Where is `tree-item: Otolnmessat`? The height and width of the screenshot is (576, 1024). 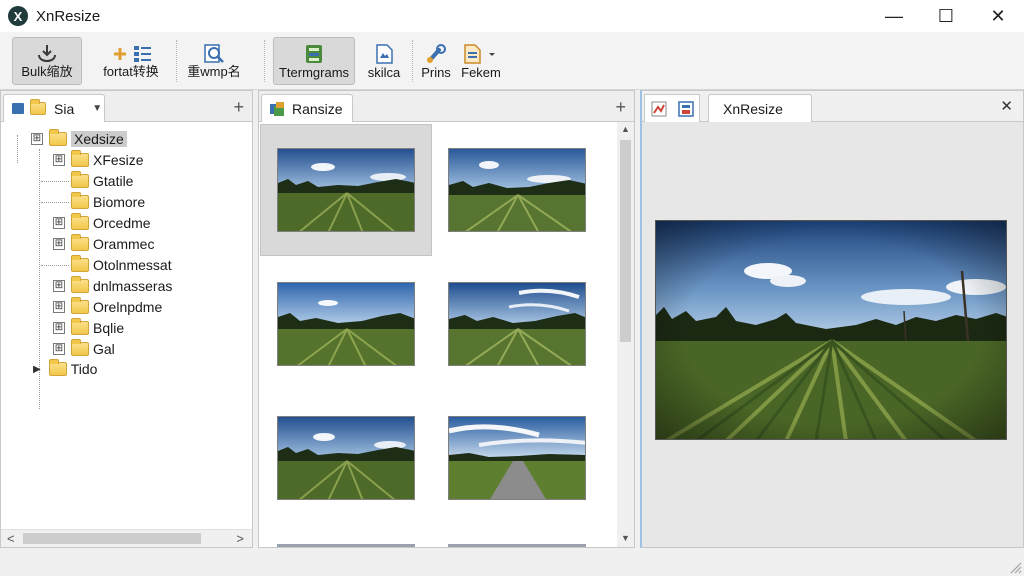
tree-item: Otolnmessat is located at coordinates (121, 265).